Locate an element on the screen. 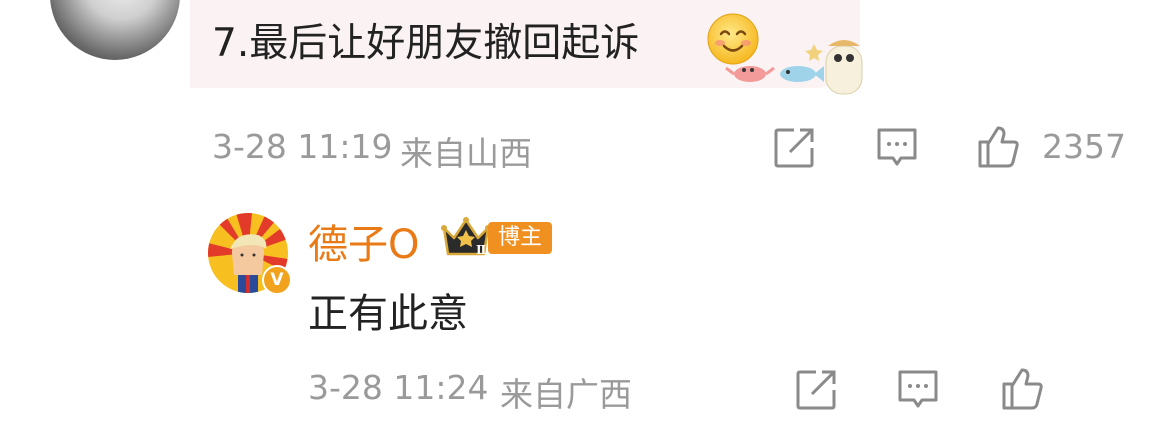  thumbs-up-icon is located at coordinates (998, 146).